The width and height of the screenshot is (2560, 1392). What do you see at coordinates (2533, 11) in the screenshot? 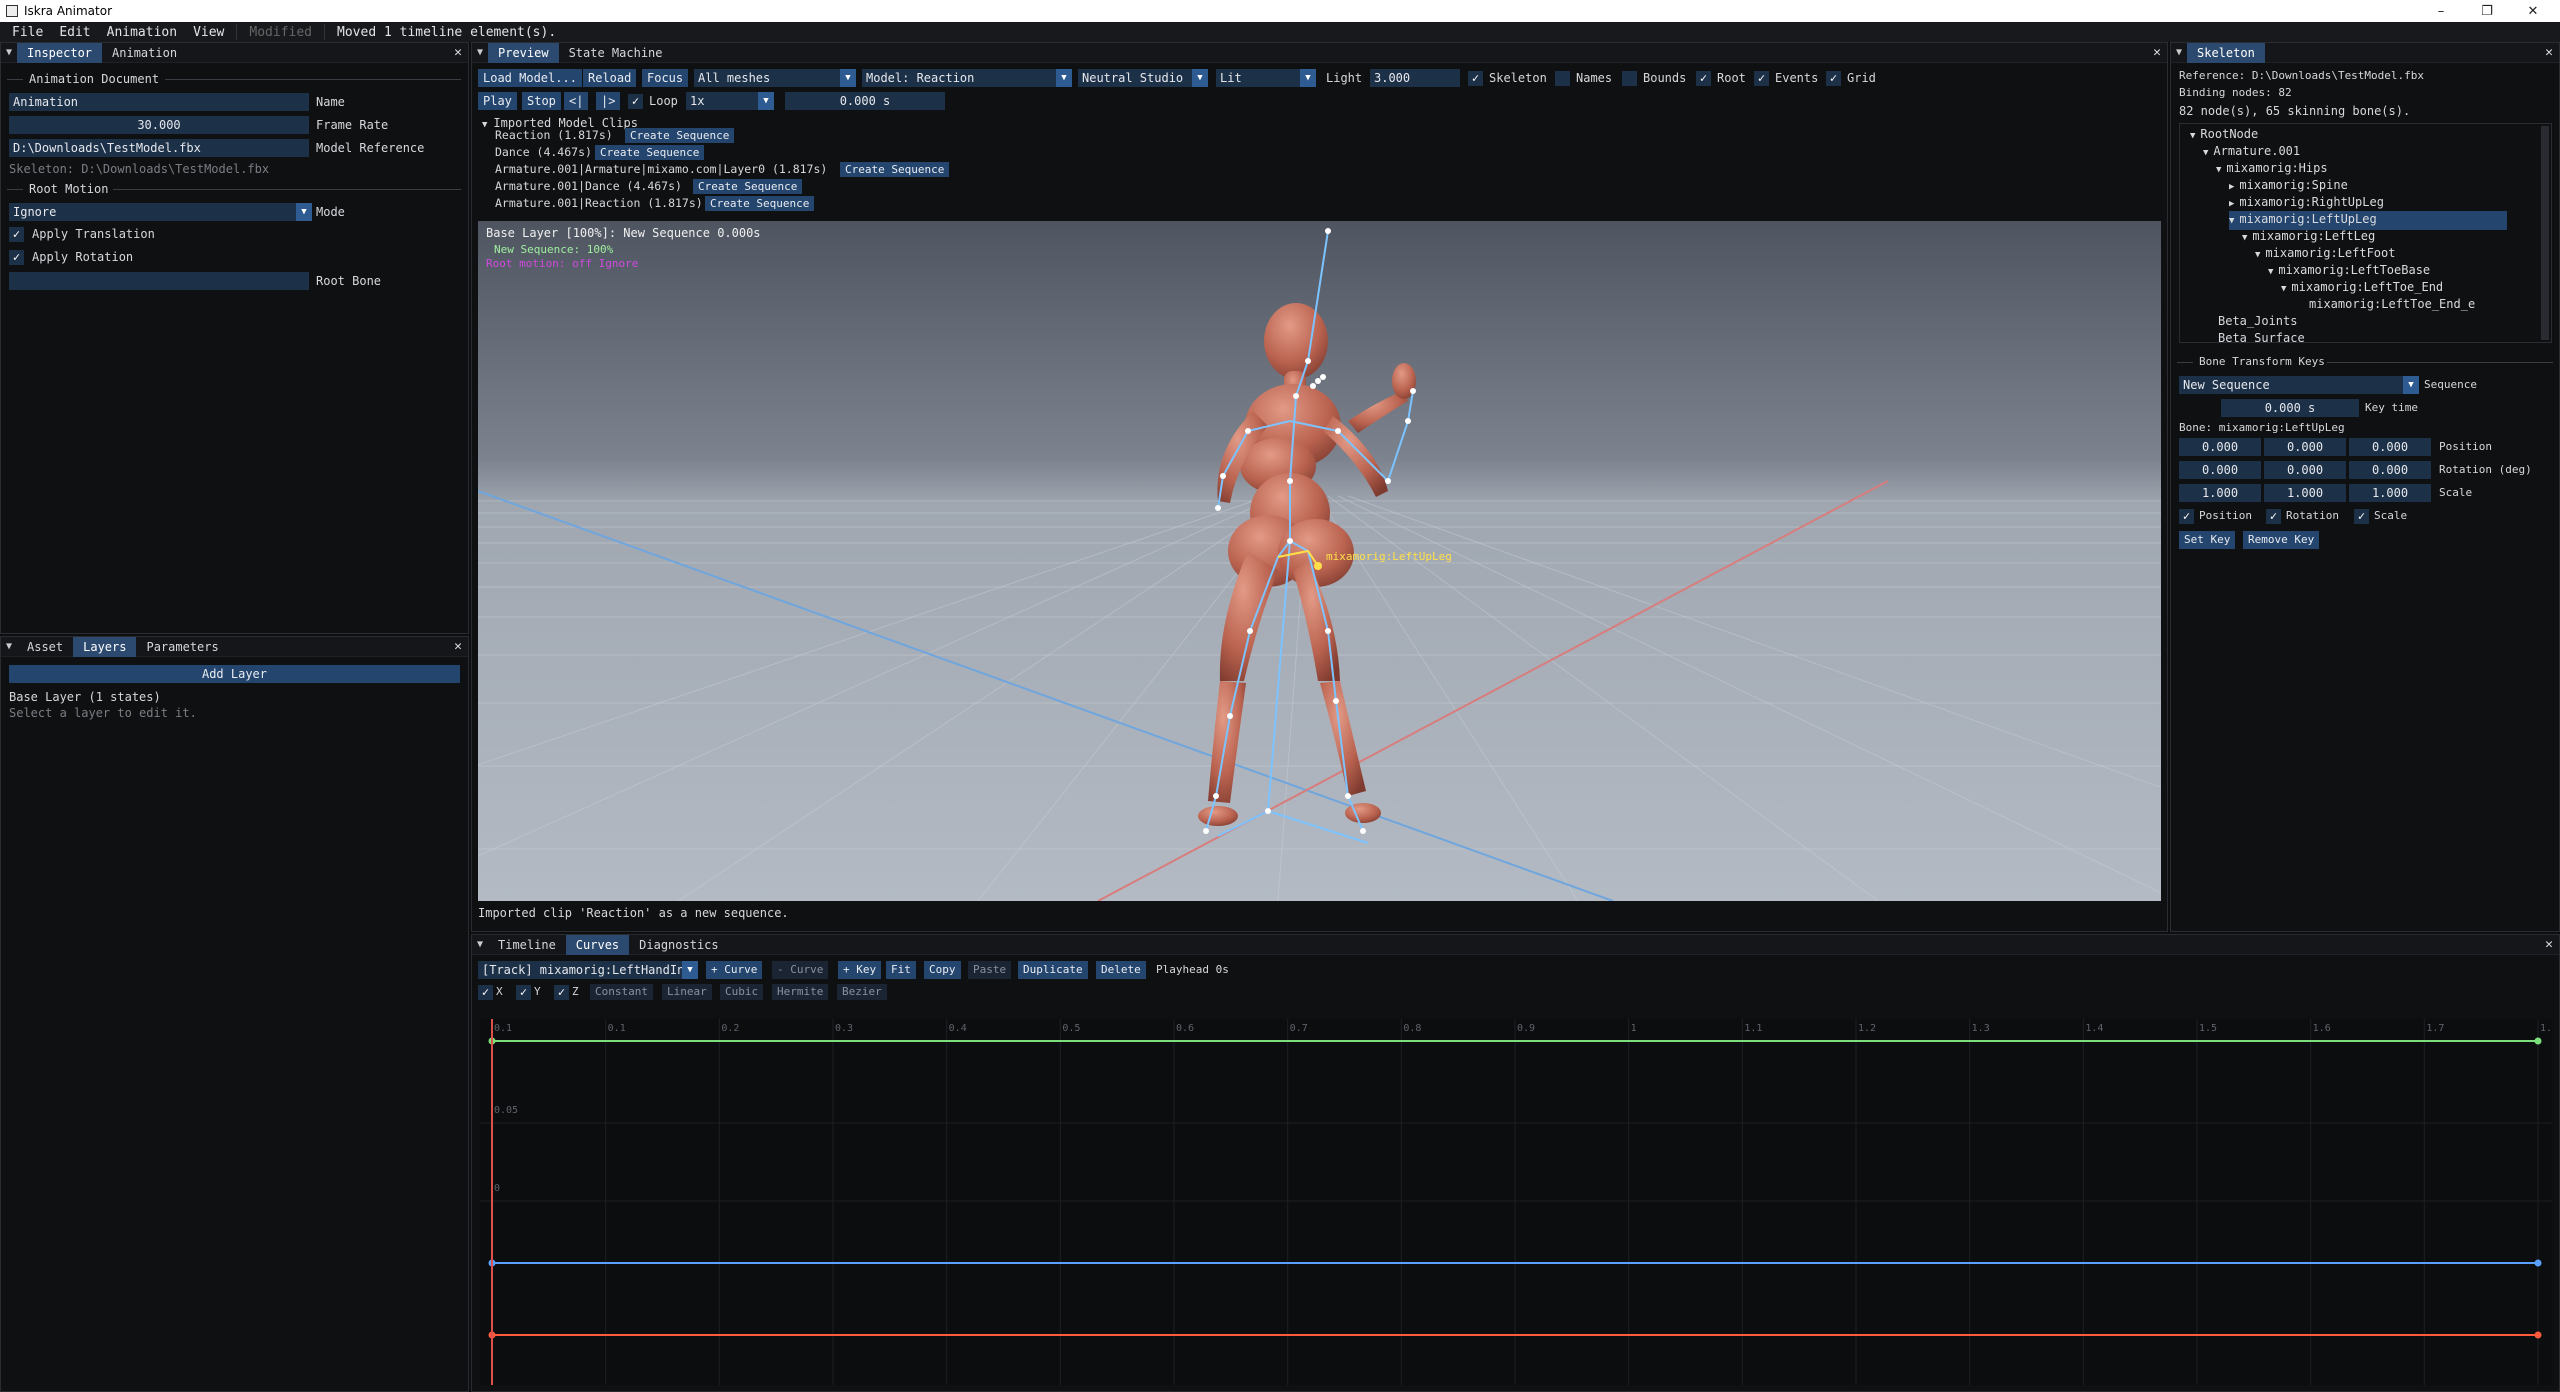
I see `close-window-icon: ✕` at bounding box center [2533, 11].